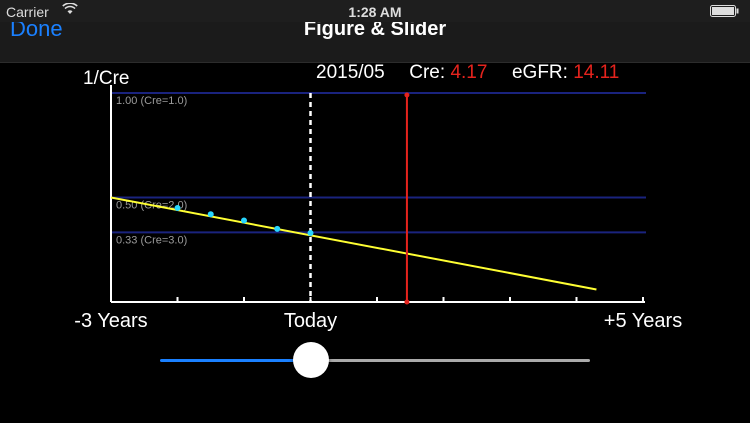 The image size is (750, 423). I want to click on slider-track-min, so click(235, 360).